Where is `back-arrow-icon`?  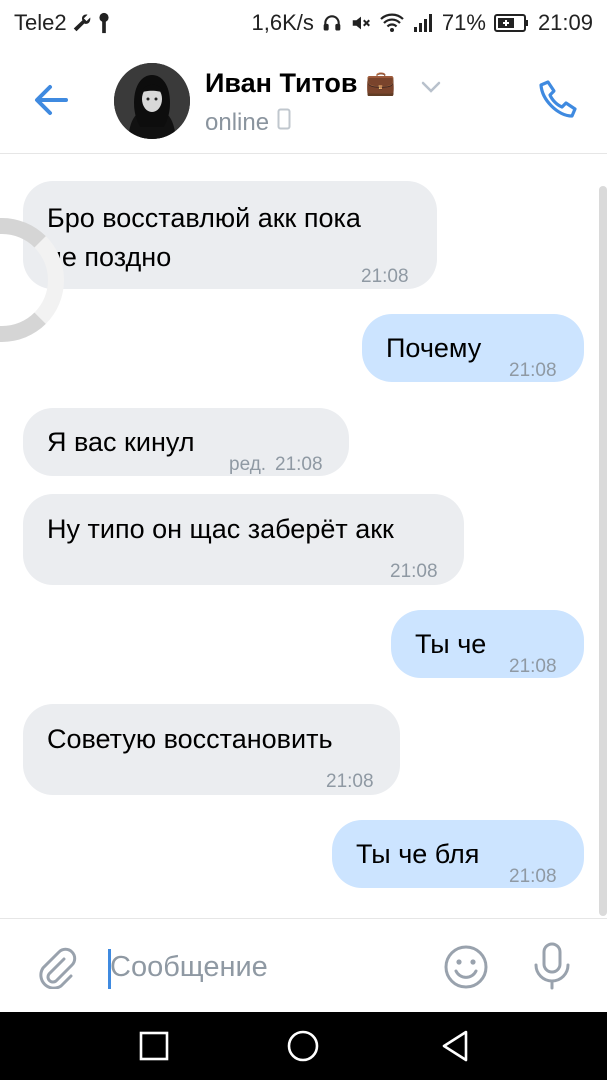 back-arrow-icon is located at coordinates (51, 100).